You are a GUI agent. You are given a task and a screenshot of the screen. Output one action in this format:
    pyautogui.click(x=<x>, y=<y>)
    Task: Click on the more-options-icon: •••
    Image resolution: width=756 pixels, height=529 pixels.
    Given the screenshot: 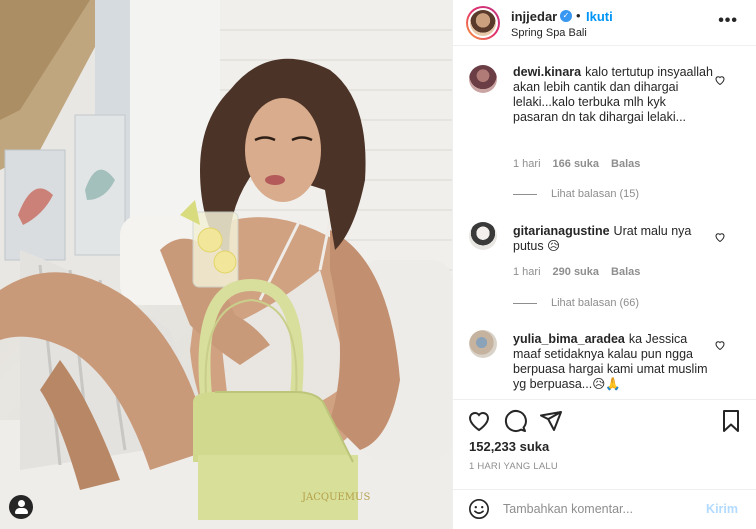 What is the action you would take?
    pyautogui.click(x=728, y=21)
    